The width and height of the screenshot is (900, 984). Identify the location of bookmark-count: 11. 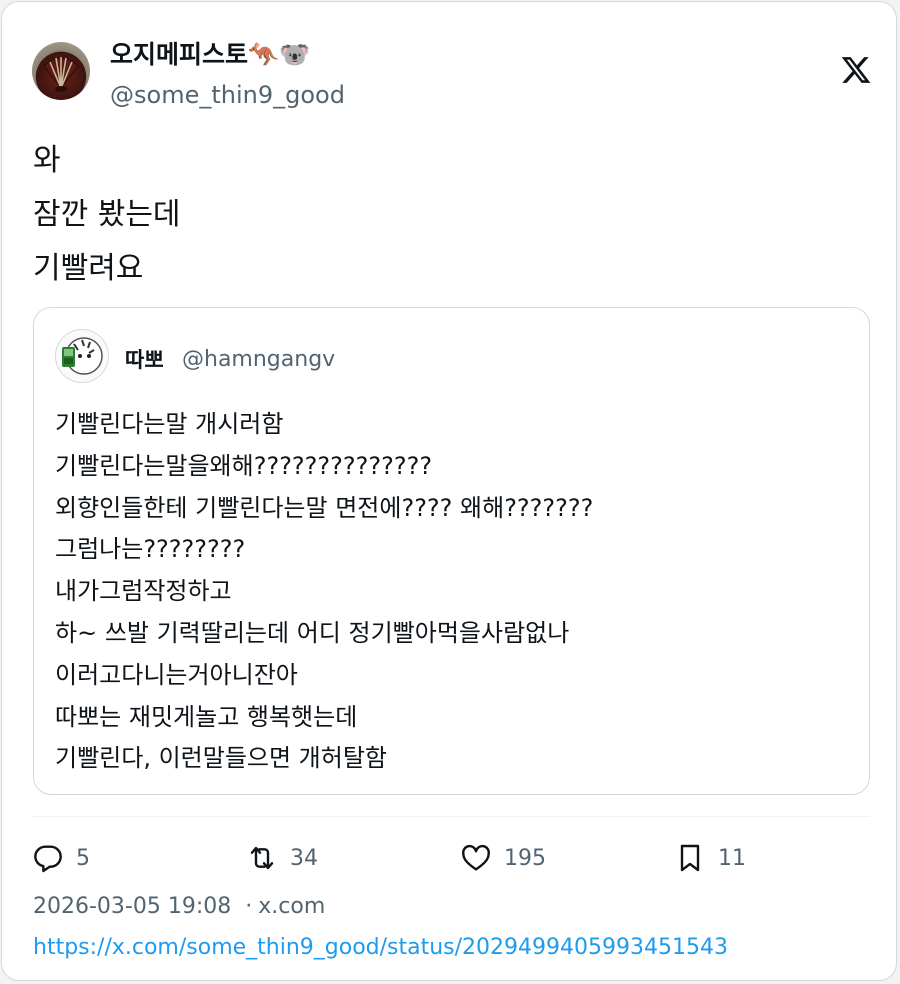
(732, 858).